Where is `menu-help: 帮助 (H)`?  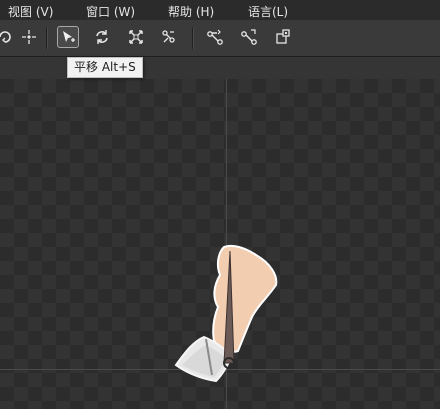
menu-help: 帮助 (H) is located at coordinates (191, 11).